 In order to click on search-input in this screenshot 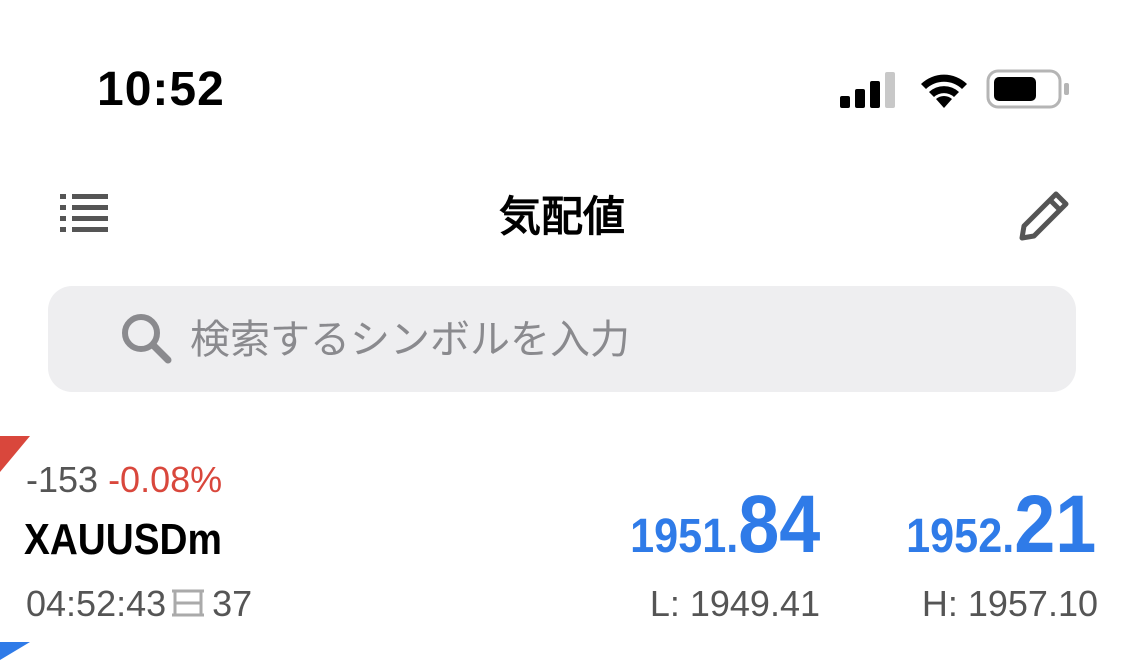, I will do `click(620, 340)`.